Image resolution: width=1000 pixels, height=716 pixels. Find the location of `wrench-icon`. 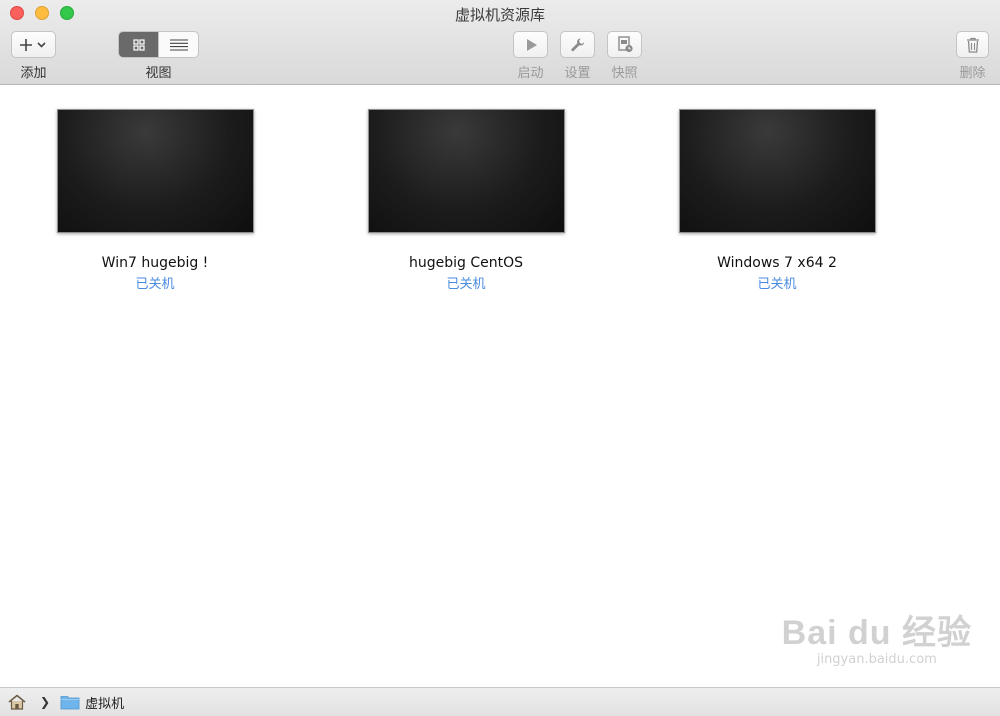

wrench-icon is located at coordinates (577, 44).